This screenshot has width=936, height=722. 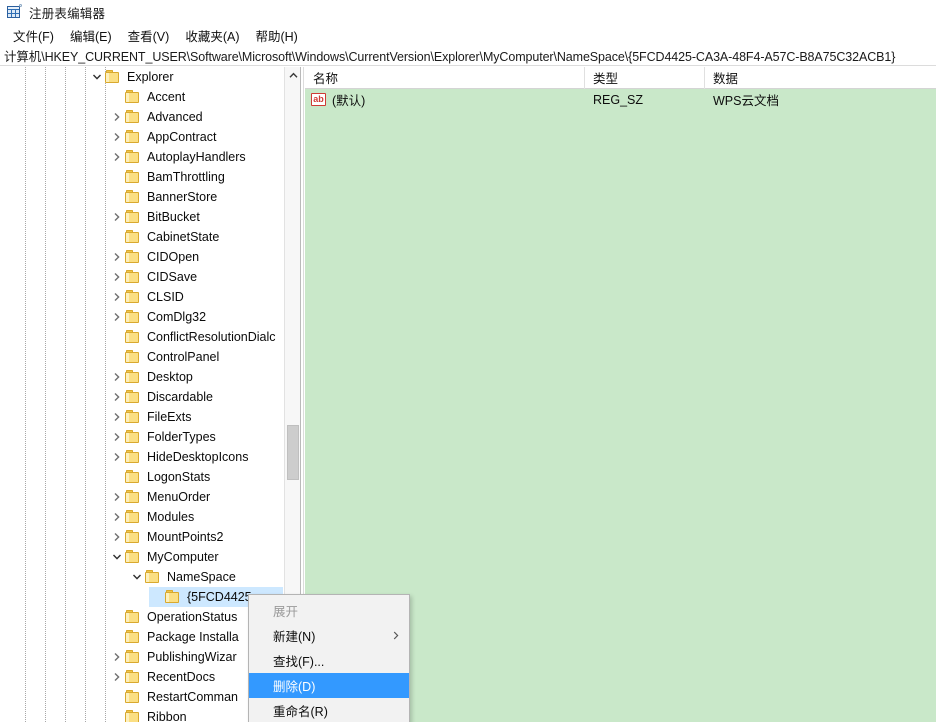 I want to click on tree-item-comdlg32: ComDlg32, so click(x=141, y=317).